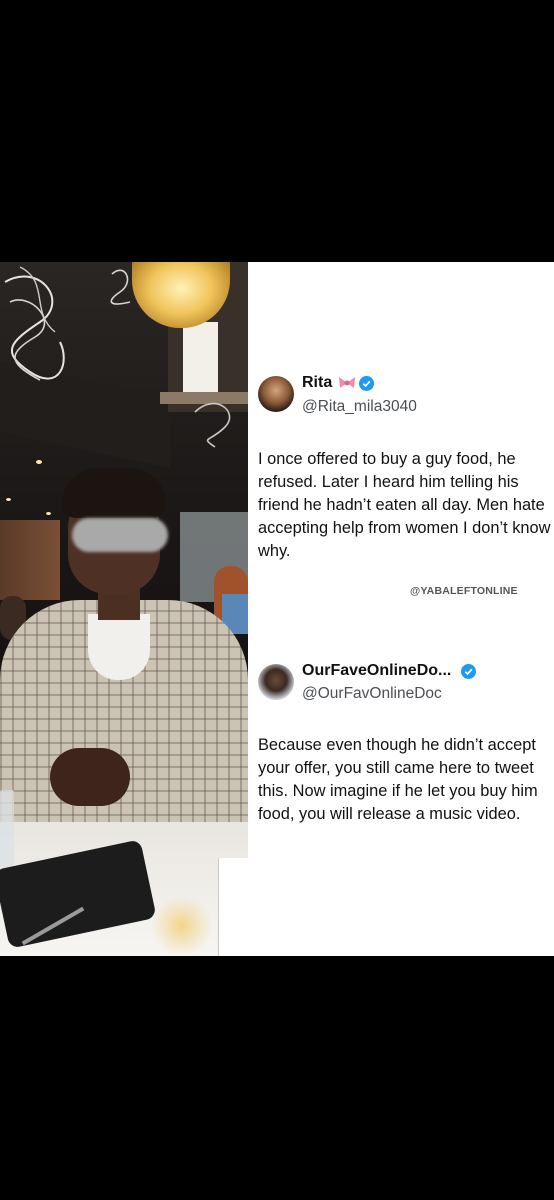 The image size is (554, 1200). What do you see at coordinates (347, 382) in the screenshot?
I see `pink-bow-emoji-icon` at bounding box center [347, 382].